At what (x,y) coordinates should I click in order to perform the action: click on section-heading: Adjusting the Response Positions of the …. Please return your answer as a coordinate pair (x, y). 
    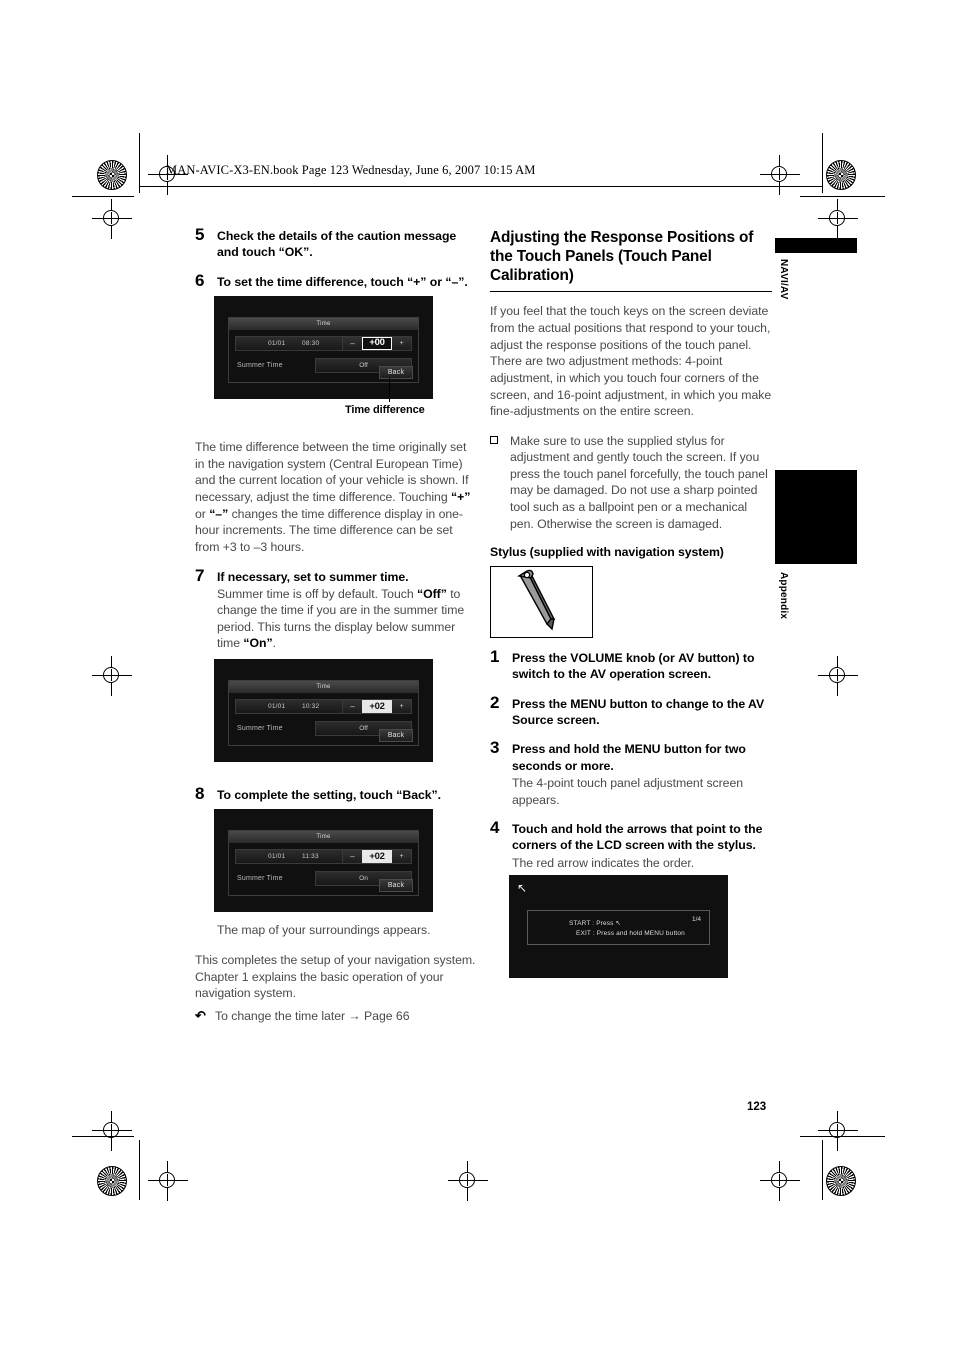
    Looking at the image, I should click on (631, 260).